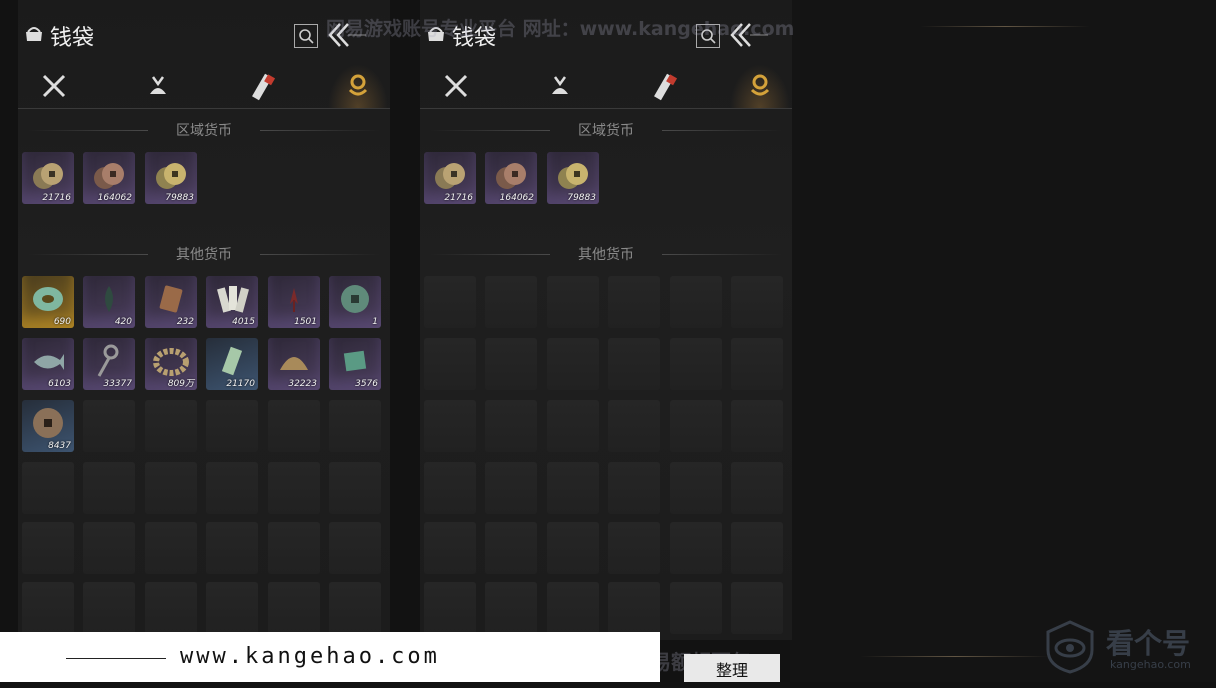 The height and width of the screenshot is (688, 1216). What do you see at coordinates (294, 364) in the screenshot?
I see `currency-slot: 32223` at bounding box center [294, 364].